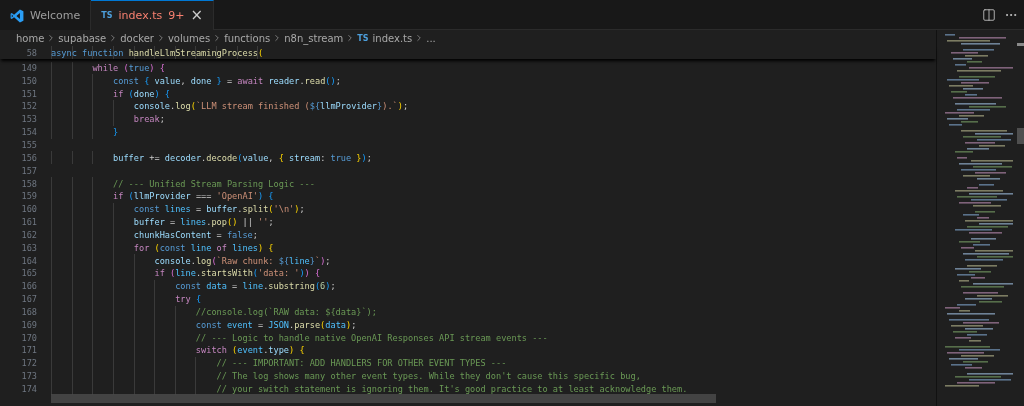 Image resolution: width=1024 pixels, height=406 pixels. I want to click on split-editor-icon, so click(989, 14).